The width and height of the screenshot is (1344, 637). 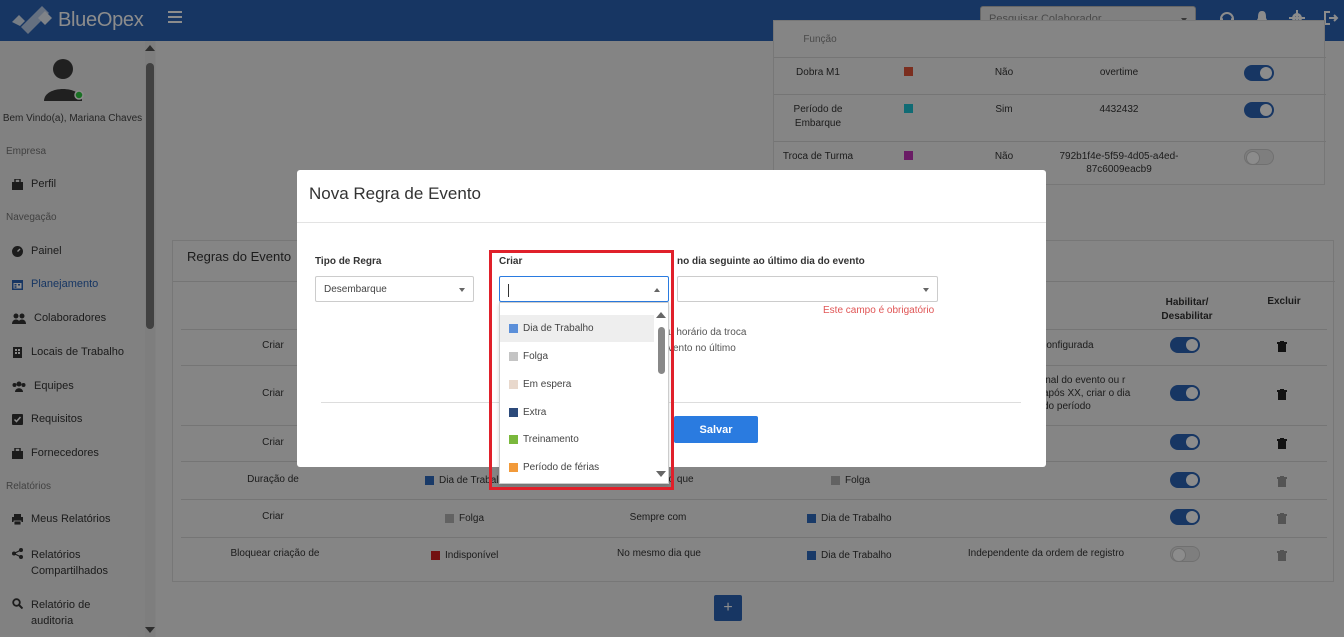 What do you see at coordinates (707, 332) in the screenshot?
I see `hint-text: u horário da troca` at bounding box center [707, 332].